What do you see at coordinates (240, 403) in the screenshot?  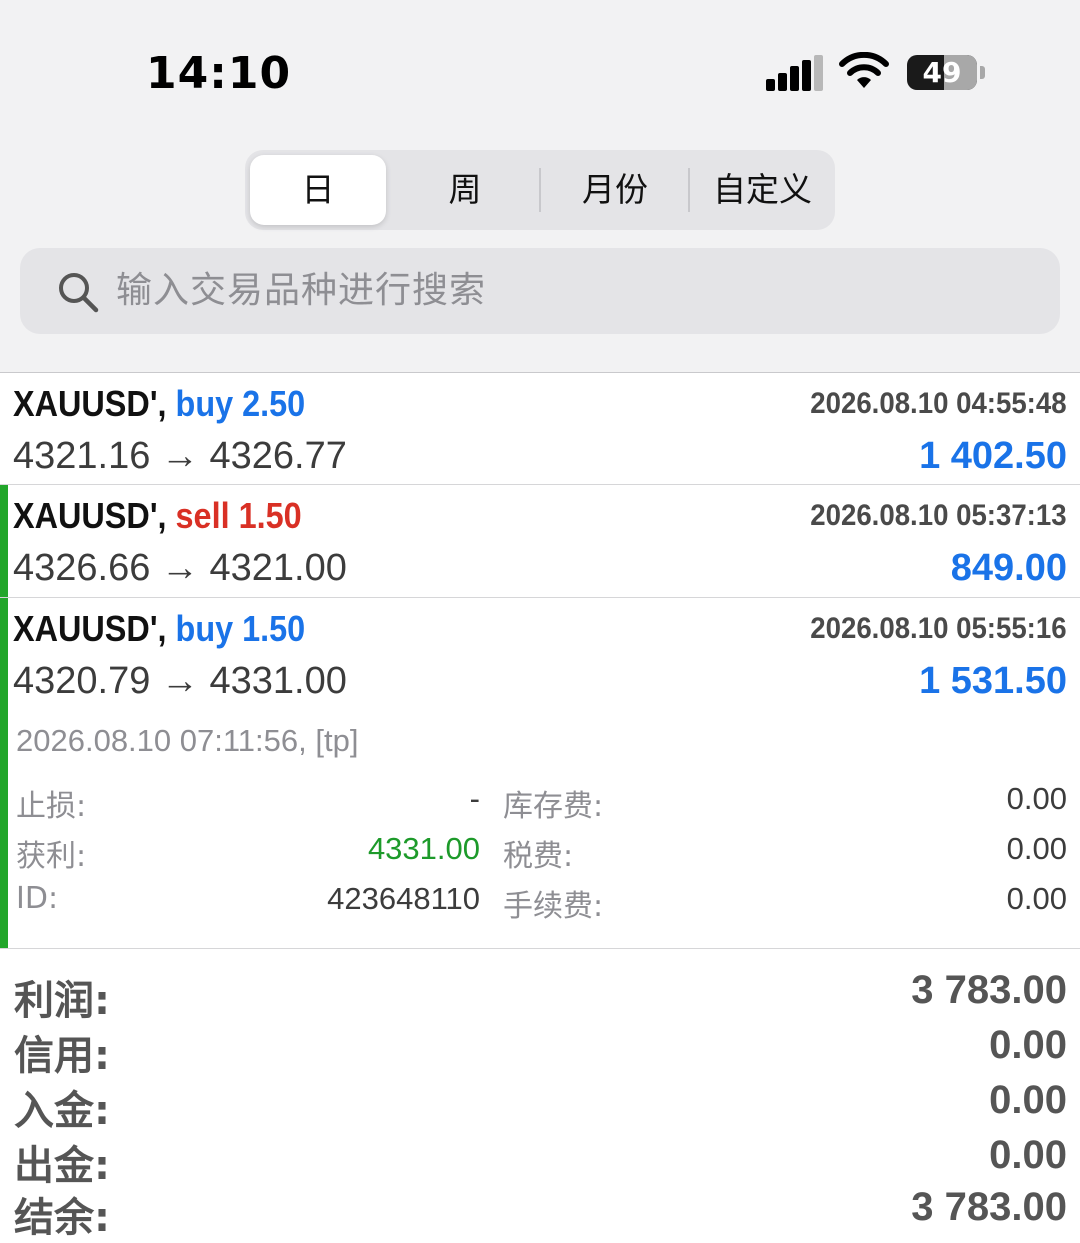 I see `trade-side: buy 2.50` at bounding box center [240, 403].